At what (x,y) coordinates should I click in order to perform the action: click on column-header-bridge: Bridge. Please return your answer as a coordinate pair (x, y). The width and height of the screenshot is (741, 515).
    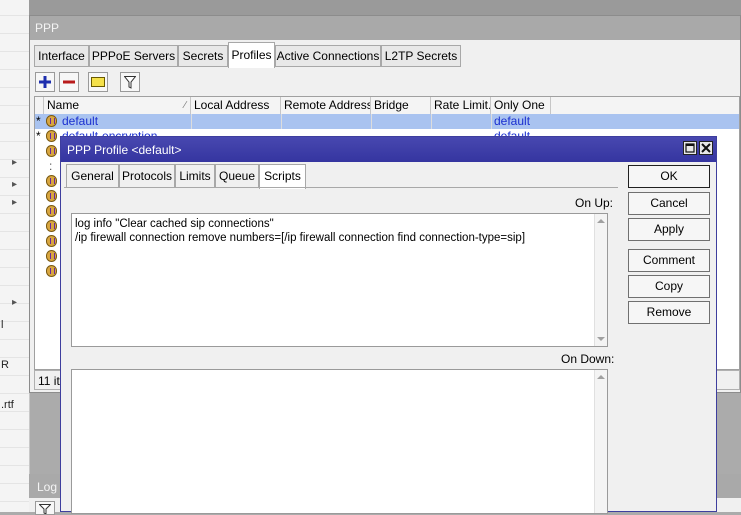
    Looking at the image, I should click on (401, 105).